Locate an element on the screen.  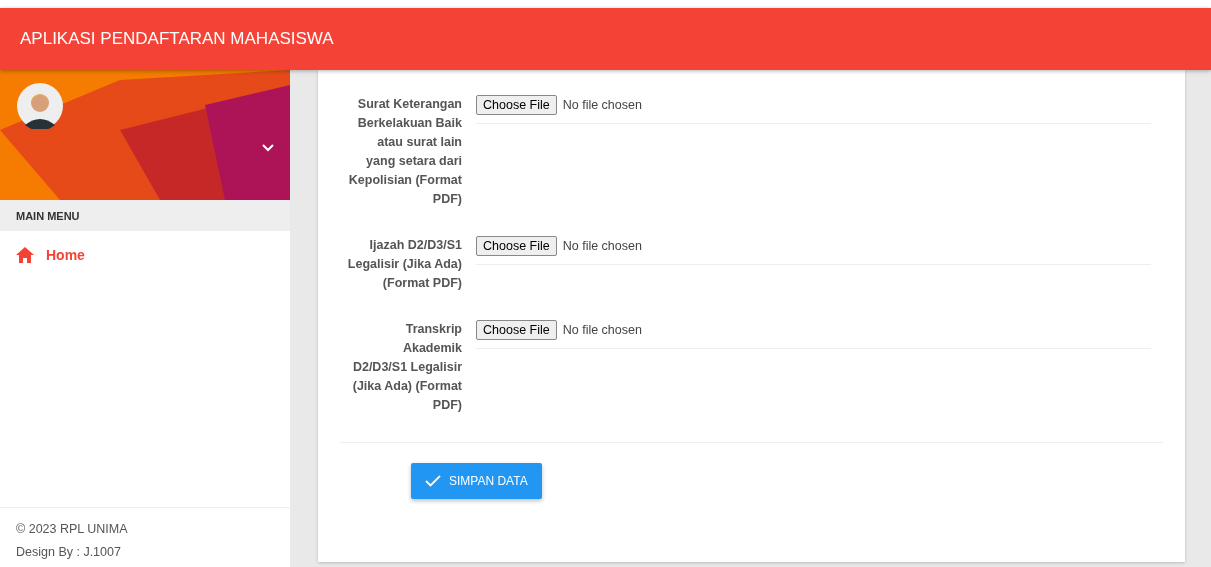
home-icon is located at coordinates (25, 255).